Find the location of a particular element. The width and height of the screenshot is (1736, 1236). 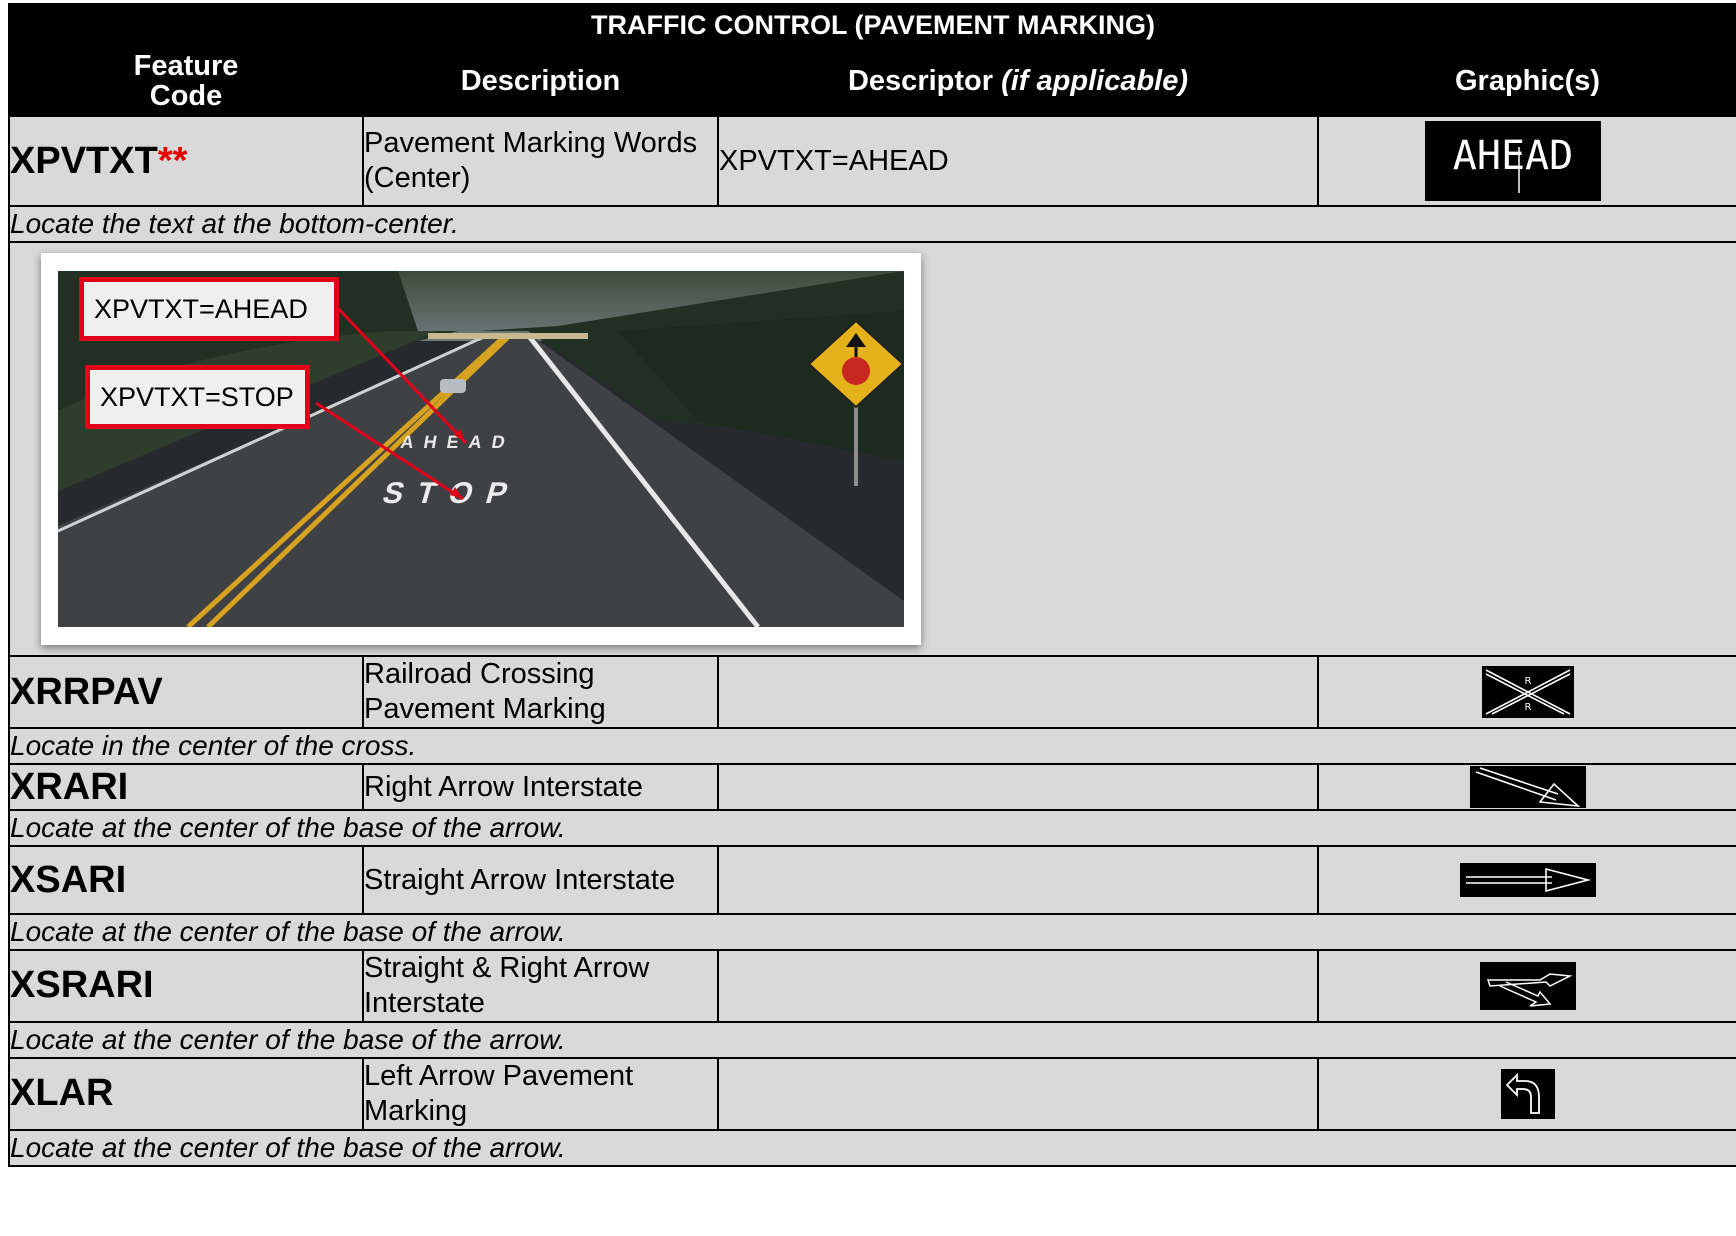

ahead-text-graphic: AHEAD is located at coordinates (1512, 161).